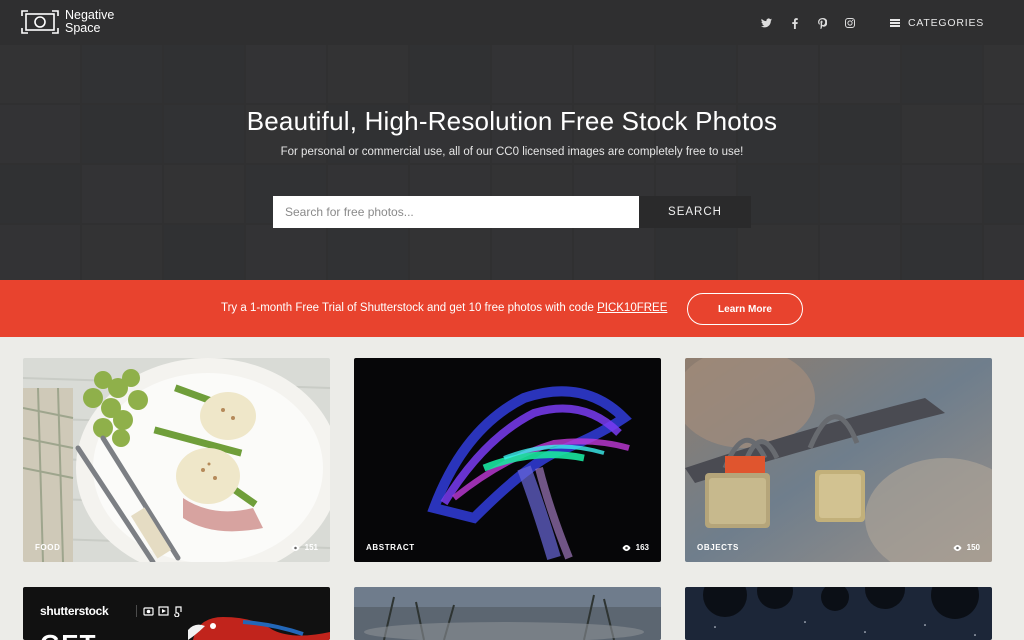 Image resolution: width=1024 pixels, height=640 pixels. What do you see at coordinates (745, 309) in the screenshot?
I see `learn-more-button: Learn More` at bounding box center [745, 309].